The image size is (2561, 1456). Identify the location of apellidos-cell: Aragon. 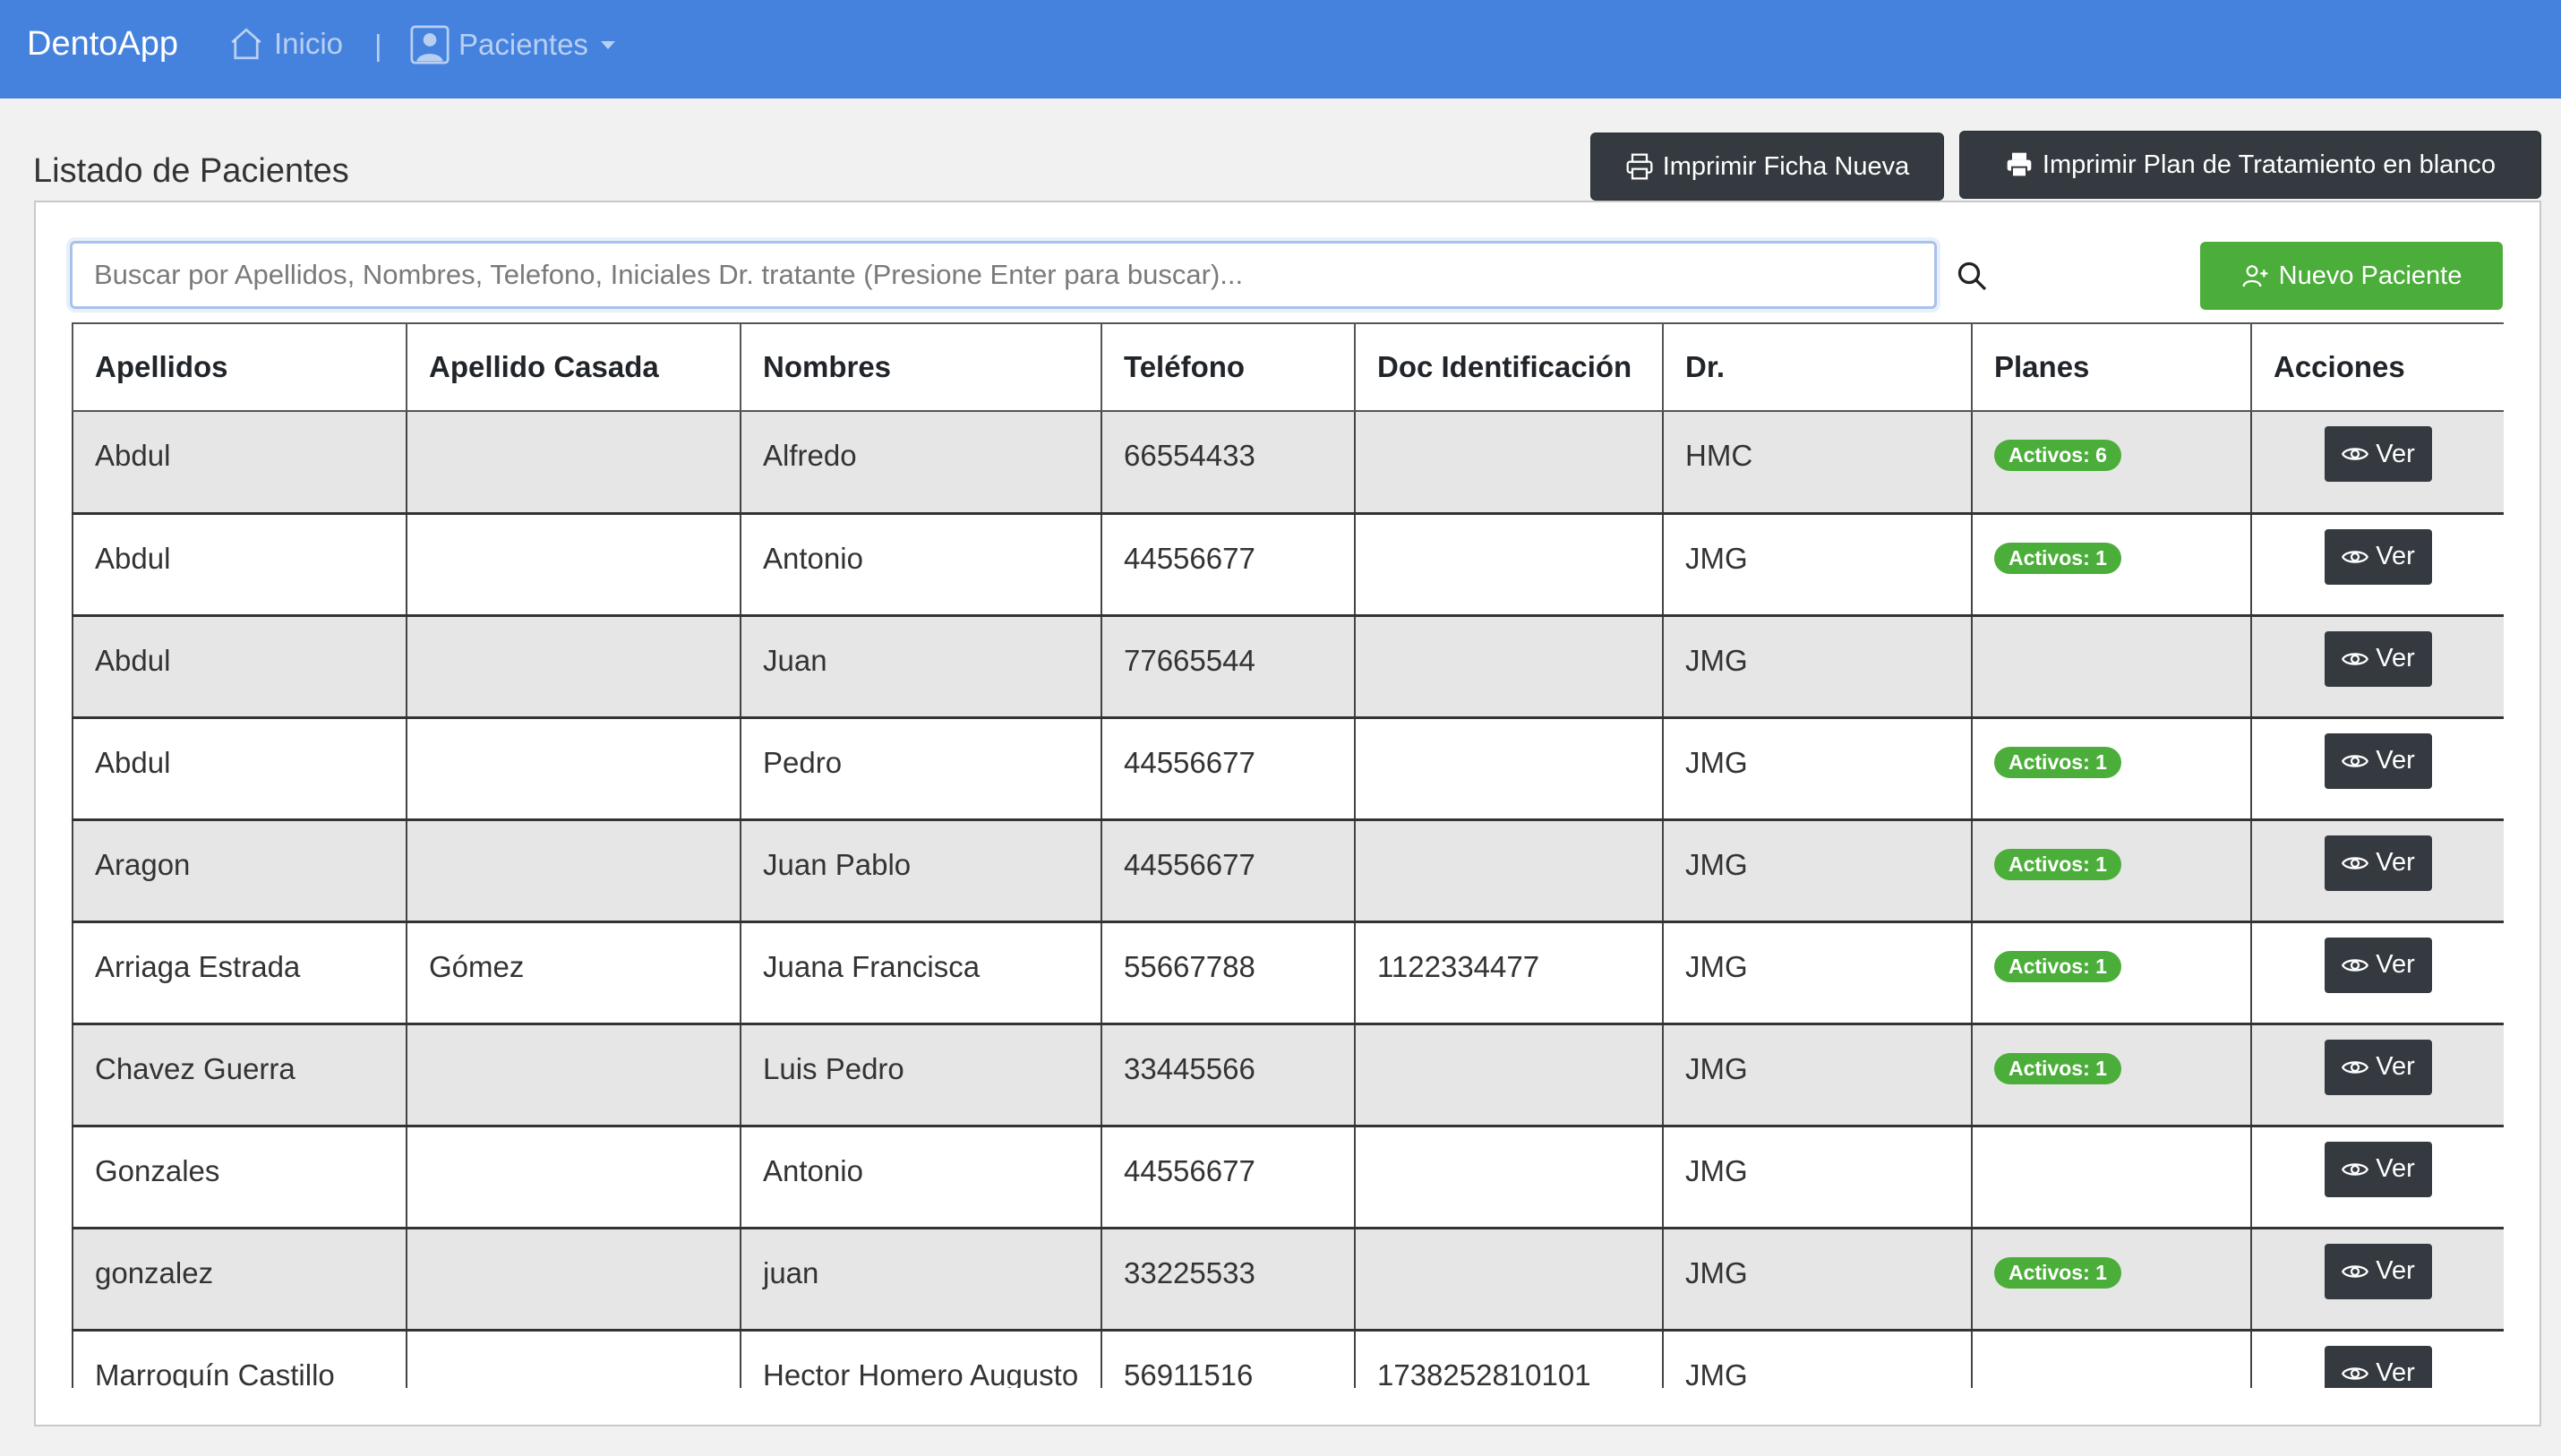
(239, 871).